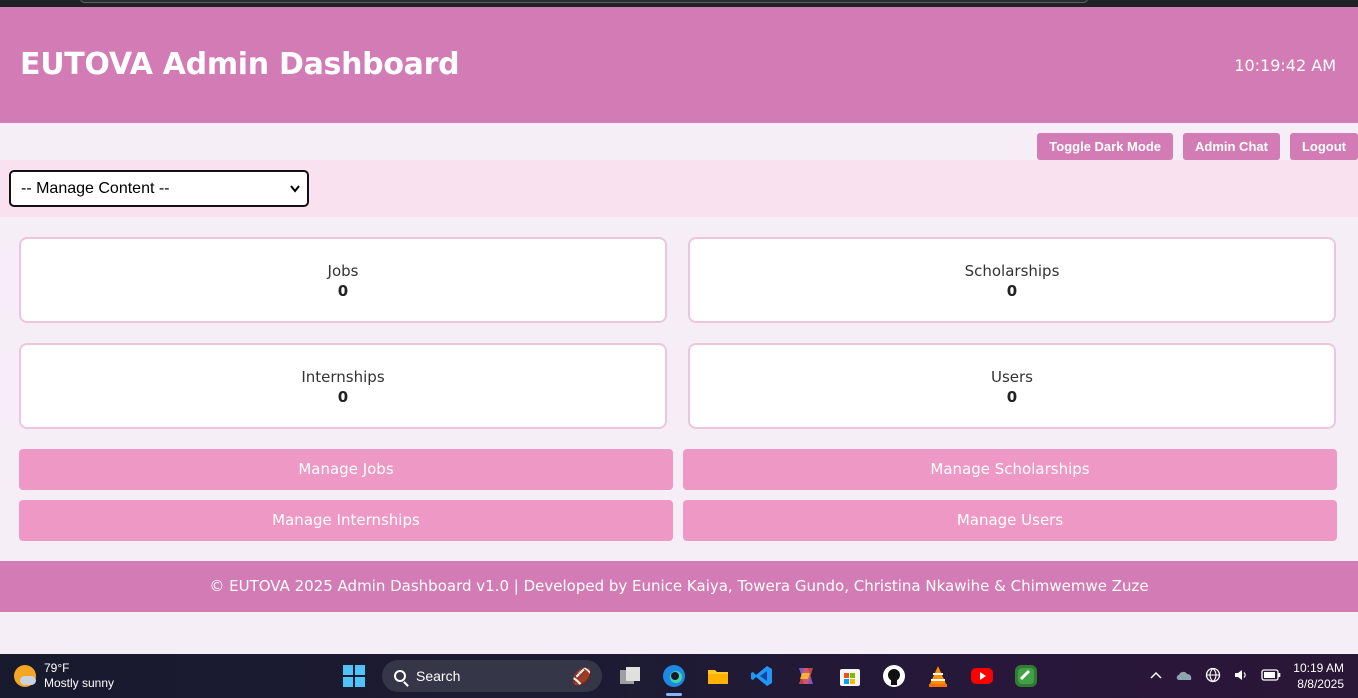 The width and height of the screenshot is (1358, 698). I want to click on vscode-icon, so click(762, 676).